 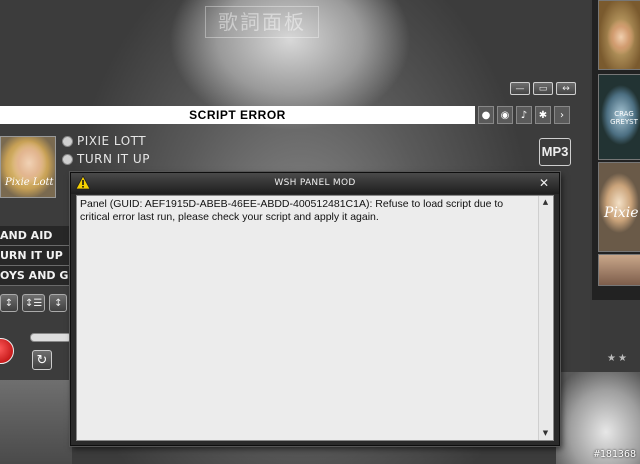 I want to click on playlist-item: URN IT UP, so click(x=36, y=256).